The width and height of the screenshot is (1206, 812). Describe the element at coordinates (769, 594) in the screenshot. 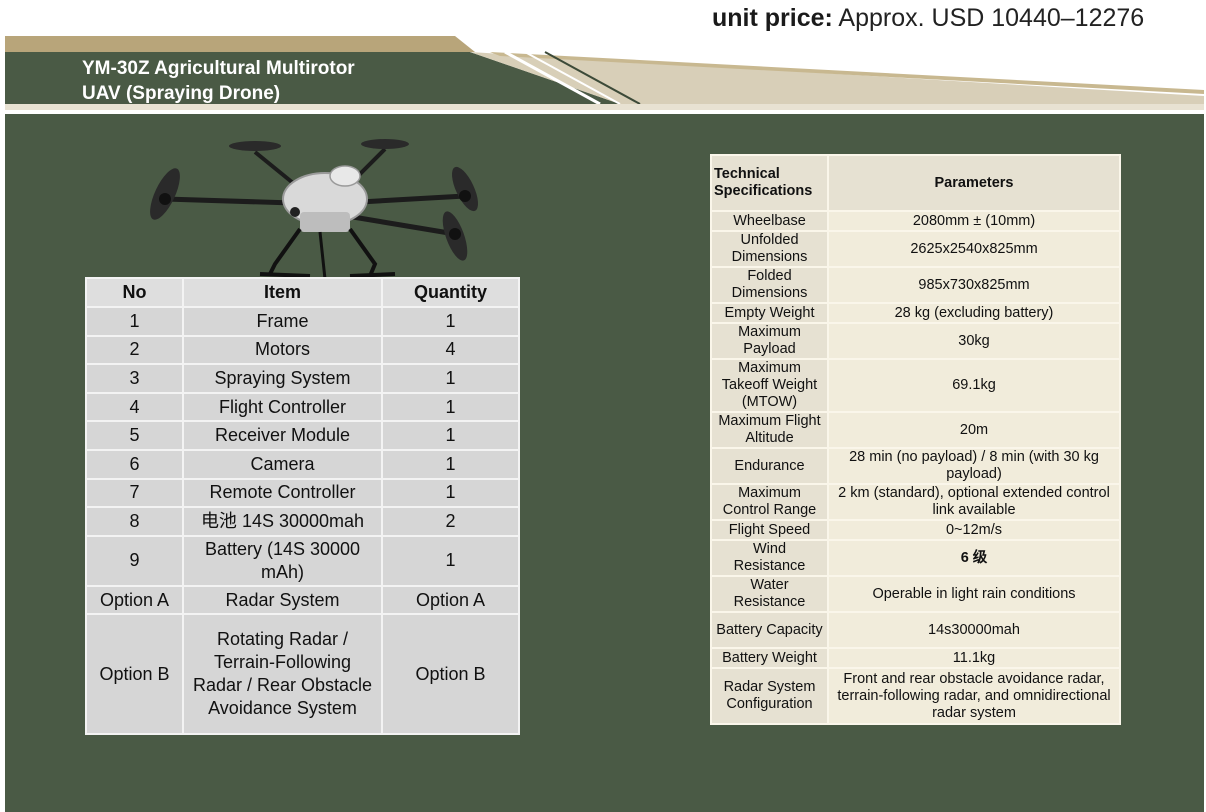

I see `spec-key: Water Resistance` at that location.